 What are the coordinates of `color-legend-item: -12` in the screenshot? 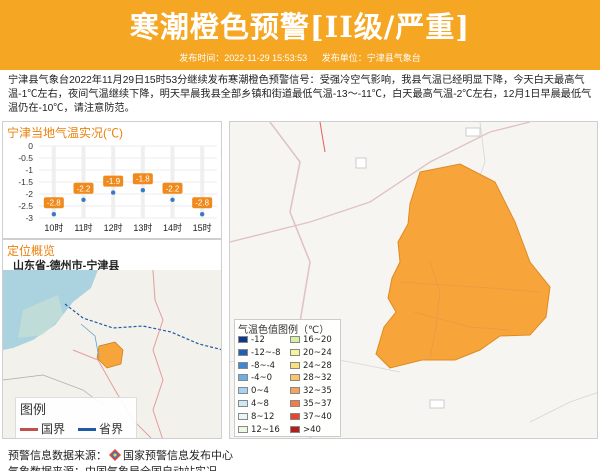 It's located at (251, 340).